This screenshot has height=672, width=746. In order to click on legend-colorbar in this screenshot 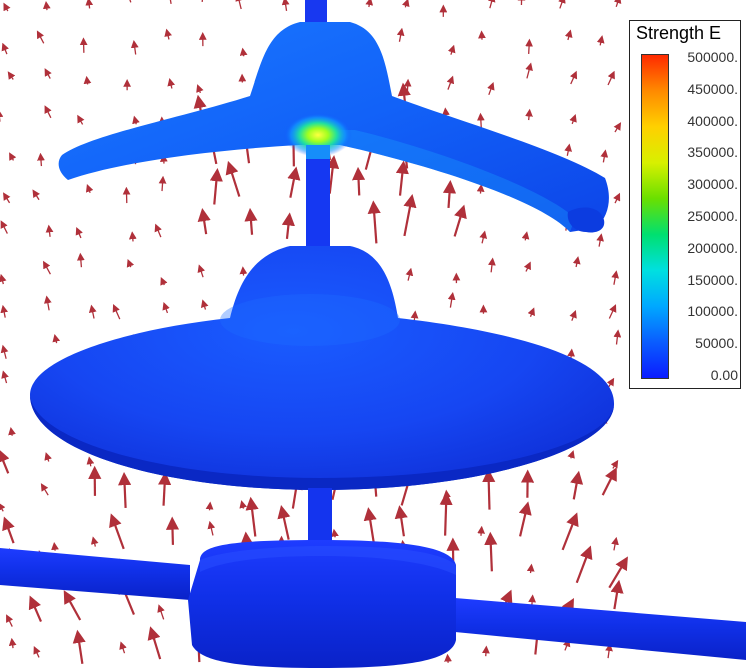, I will do `click(655, 216)`.